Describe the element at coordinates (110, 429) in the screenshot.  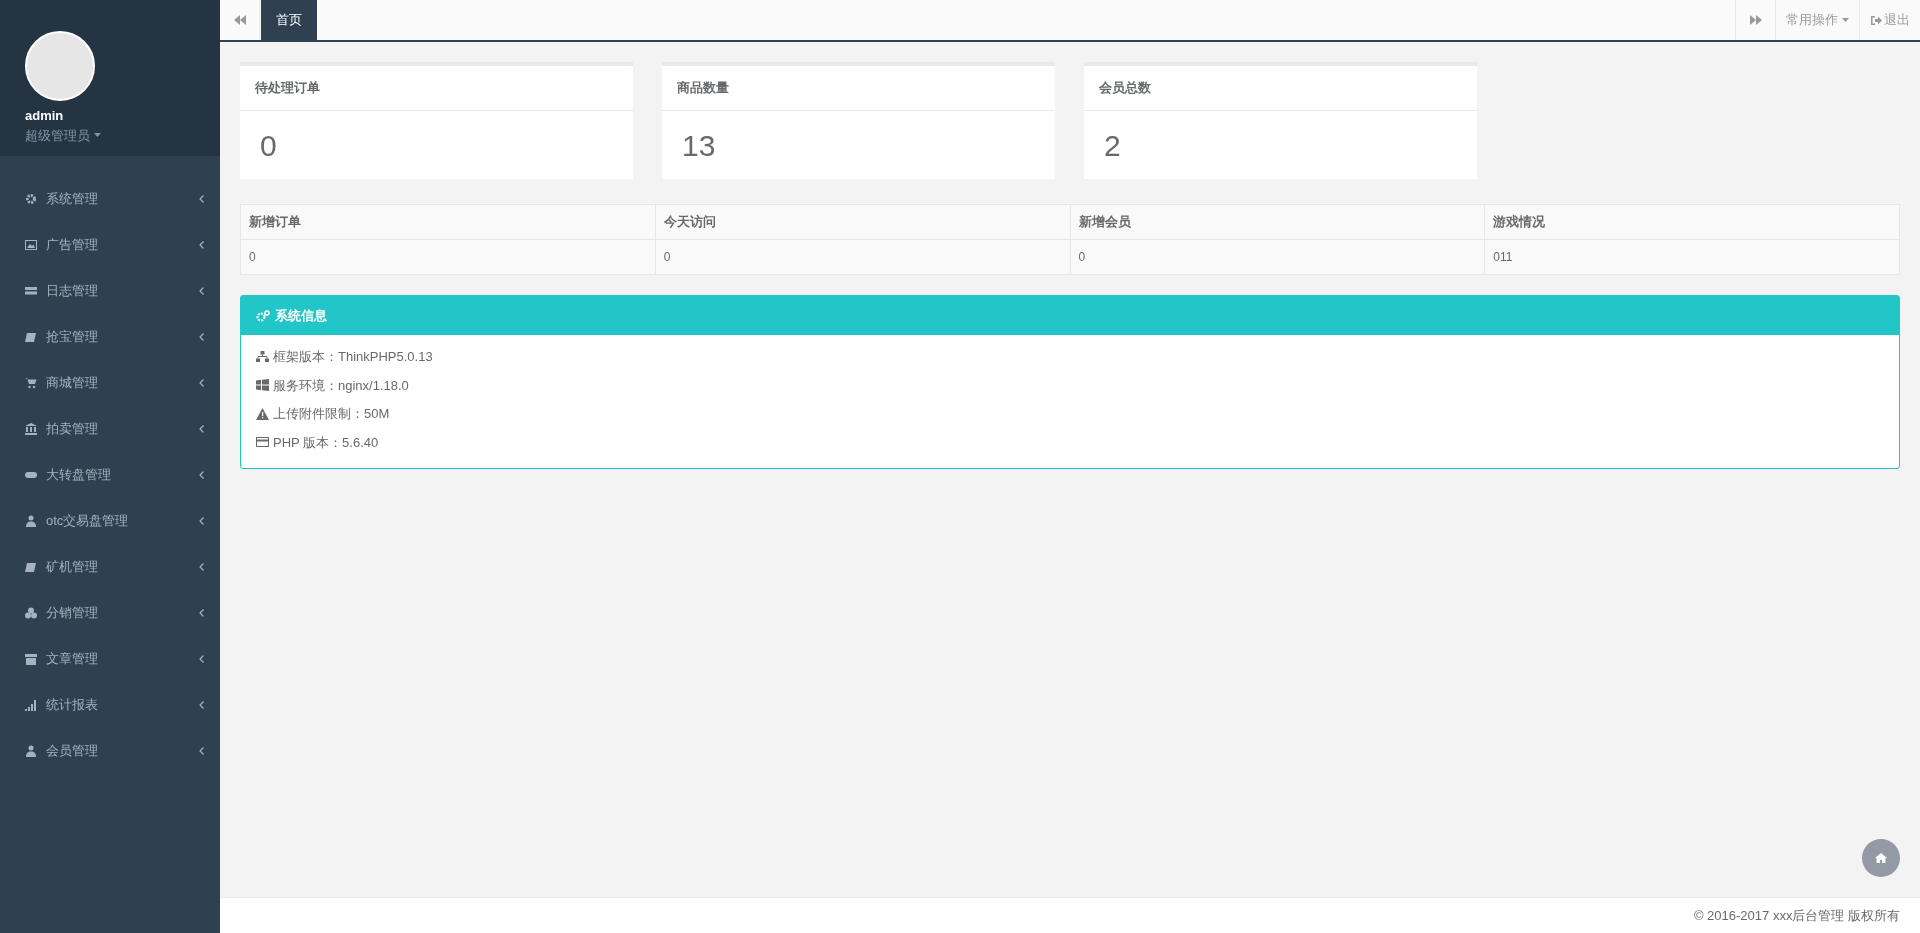
I see `sidebar-menu-item: 拍卖管理` at that location.